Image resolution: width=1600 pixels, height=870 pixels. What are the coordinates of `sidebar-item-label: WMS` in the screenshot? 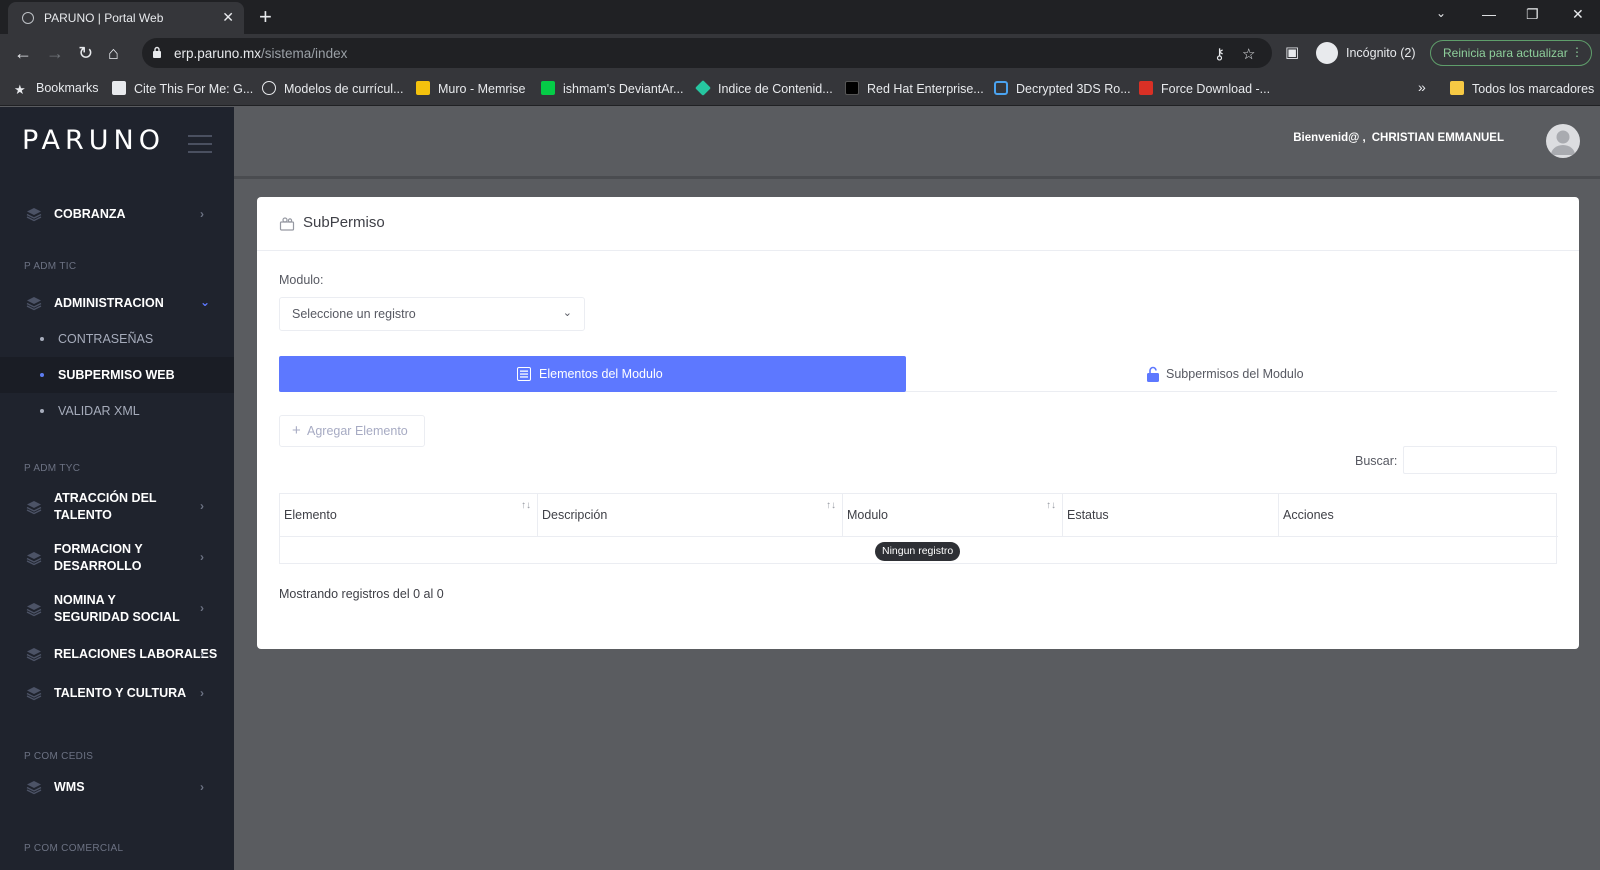 It's located at (69, 787).